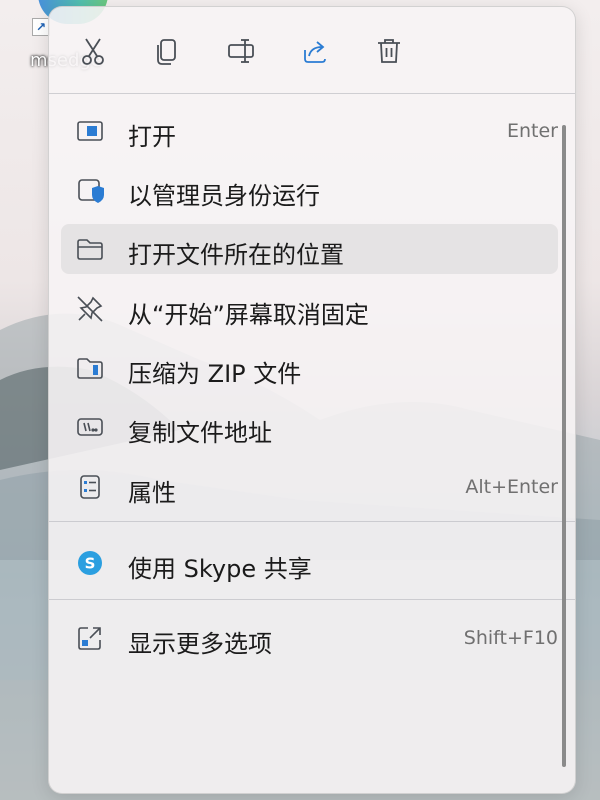 This screenshot has height=800, width=600. I want to click on menu-item-label: 打开, so click(152, 137).